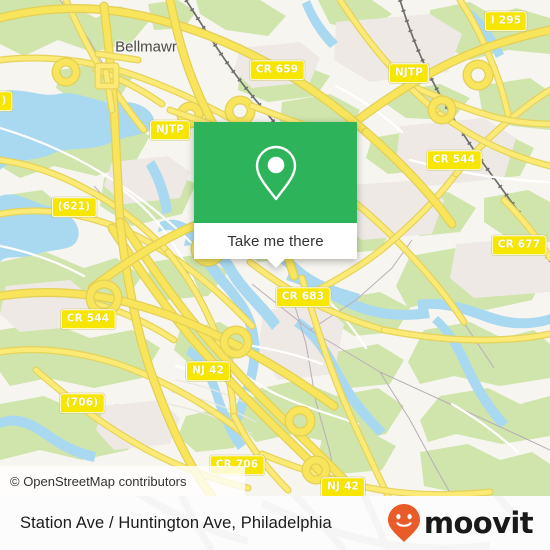 This screenshot has height=550, width=550. I want to click on location-popup: Take me there, so click(275, 195).